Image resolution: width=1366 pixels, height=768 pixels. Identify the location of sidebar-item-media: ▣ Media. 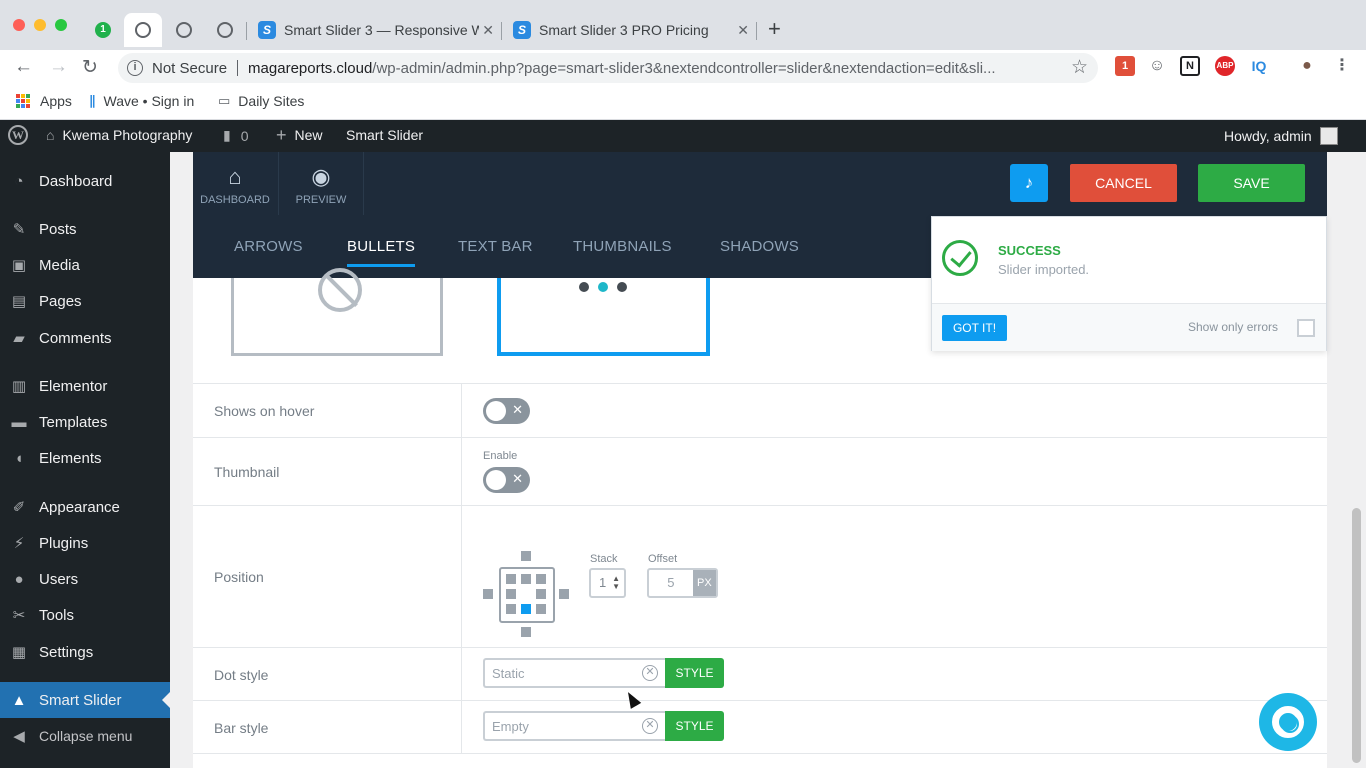
(85, 265).